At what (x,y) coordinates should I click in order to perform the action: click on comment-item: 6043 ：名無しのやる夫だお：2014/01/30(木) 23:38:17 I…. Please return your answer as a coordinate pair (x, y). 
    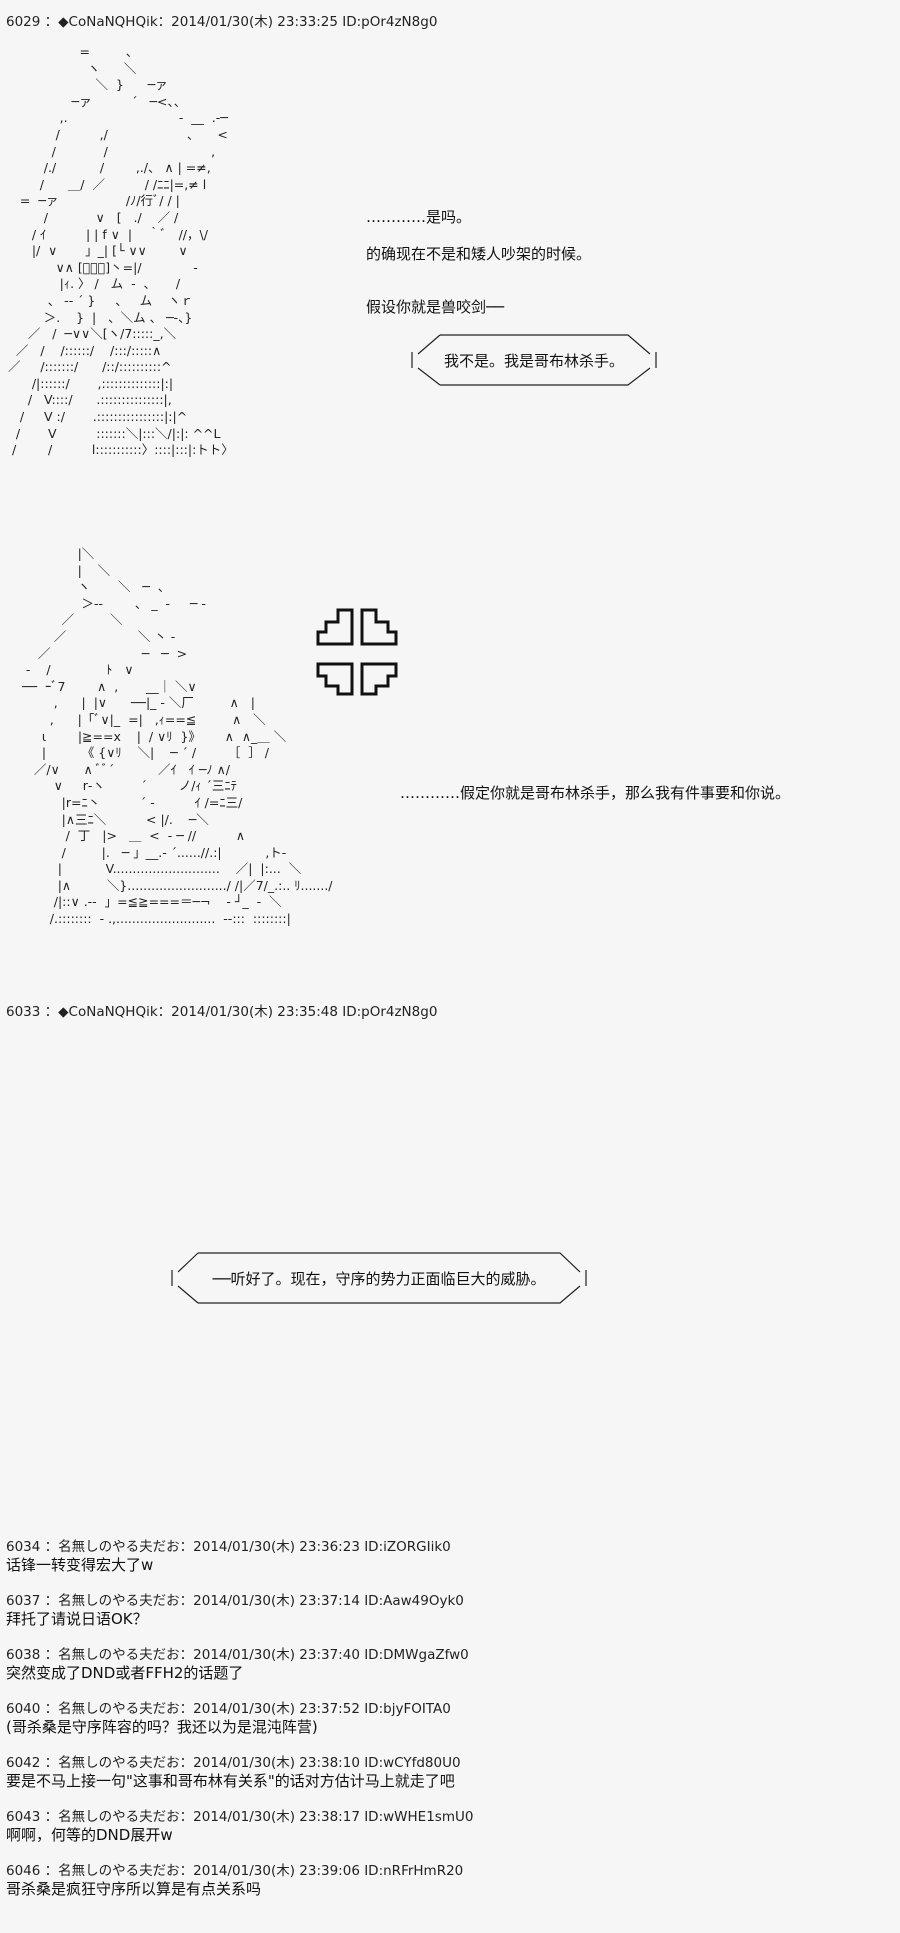
    Looking at the image, I should click on (446, 1826).